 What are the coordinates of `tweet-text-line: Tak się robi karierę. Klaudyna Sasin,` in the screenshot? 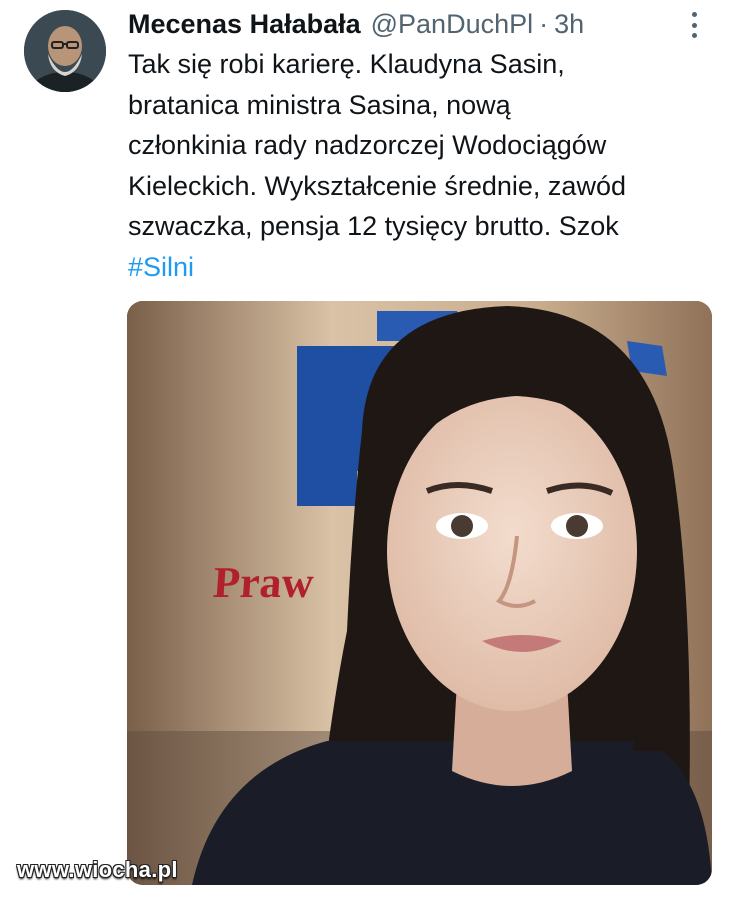 It's located at (346, 64).